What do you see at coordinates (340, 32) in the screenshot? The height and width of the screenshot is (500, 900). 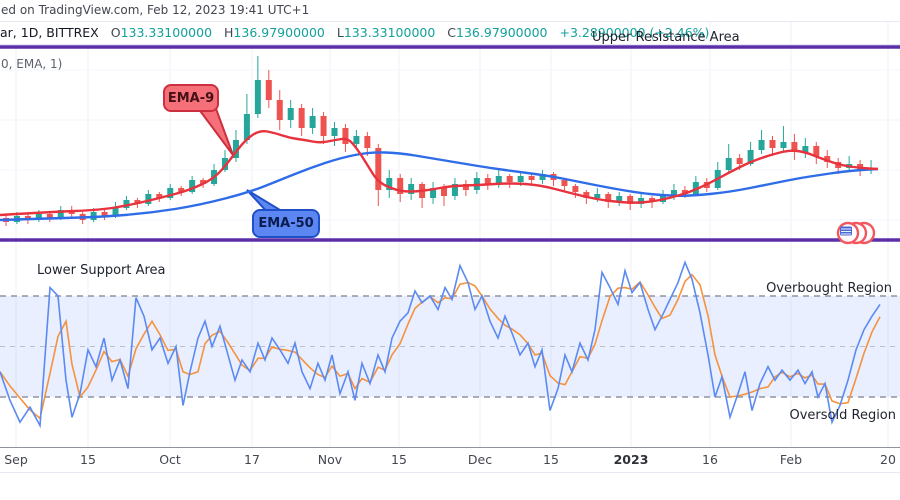 I see `low-label: L` at bounding box center [340, 32].